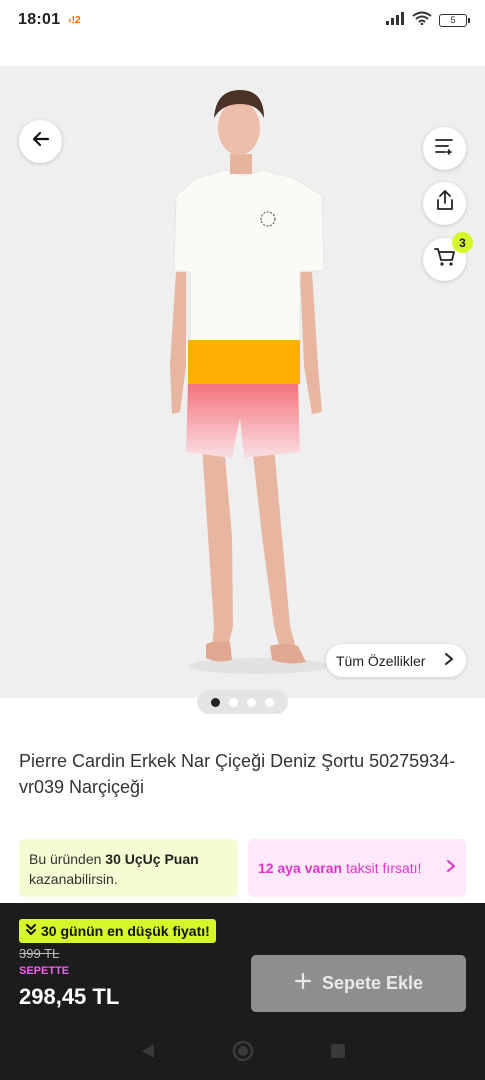 Image resolution: width=485 pixels, height=1080 pixels. Describe the element at coordinates (242, 20) in the screenshot. I see `status-bar: 18:01 ‹!2 5` at that location.